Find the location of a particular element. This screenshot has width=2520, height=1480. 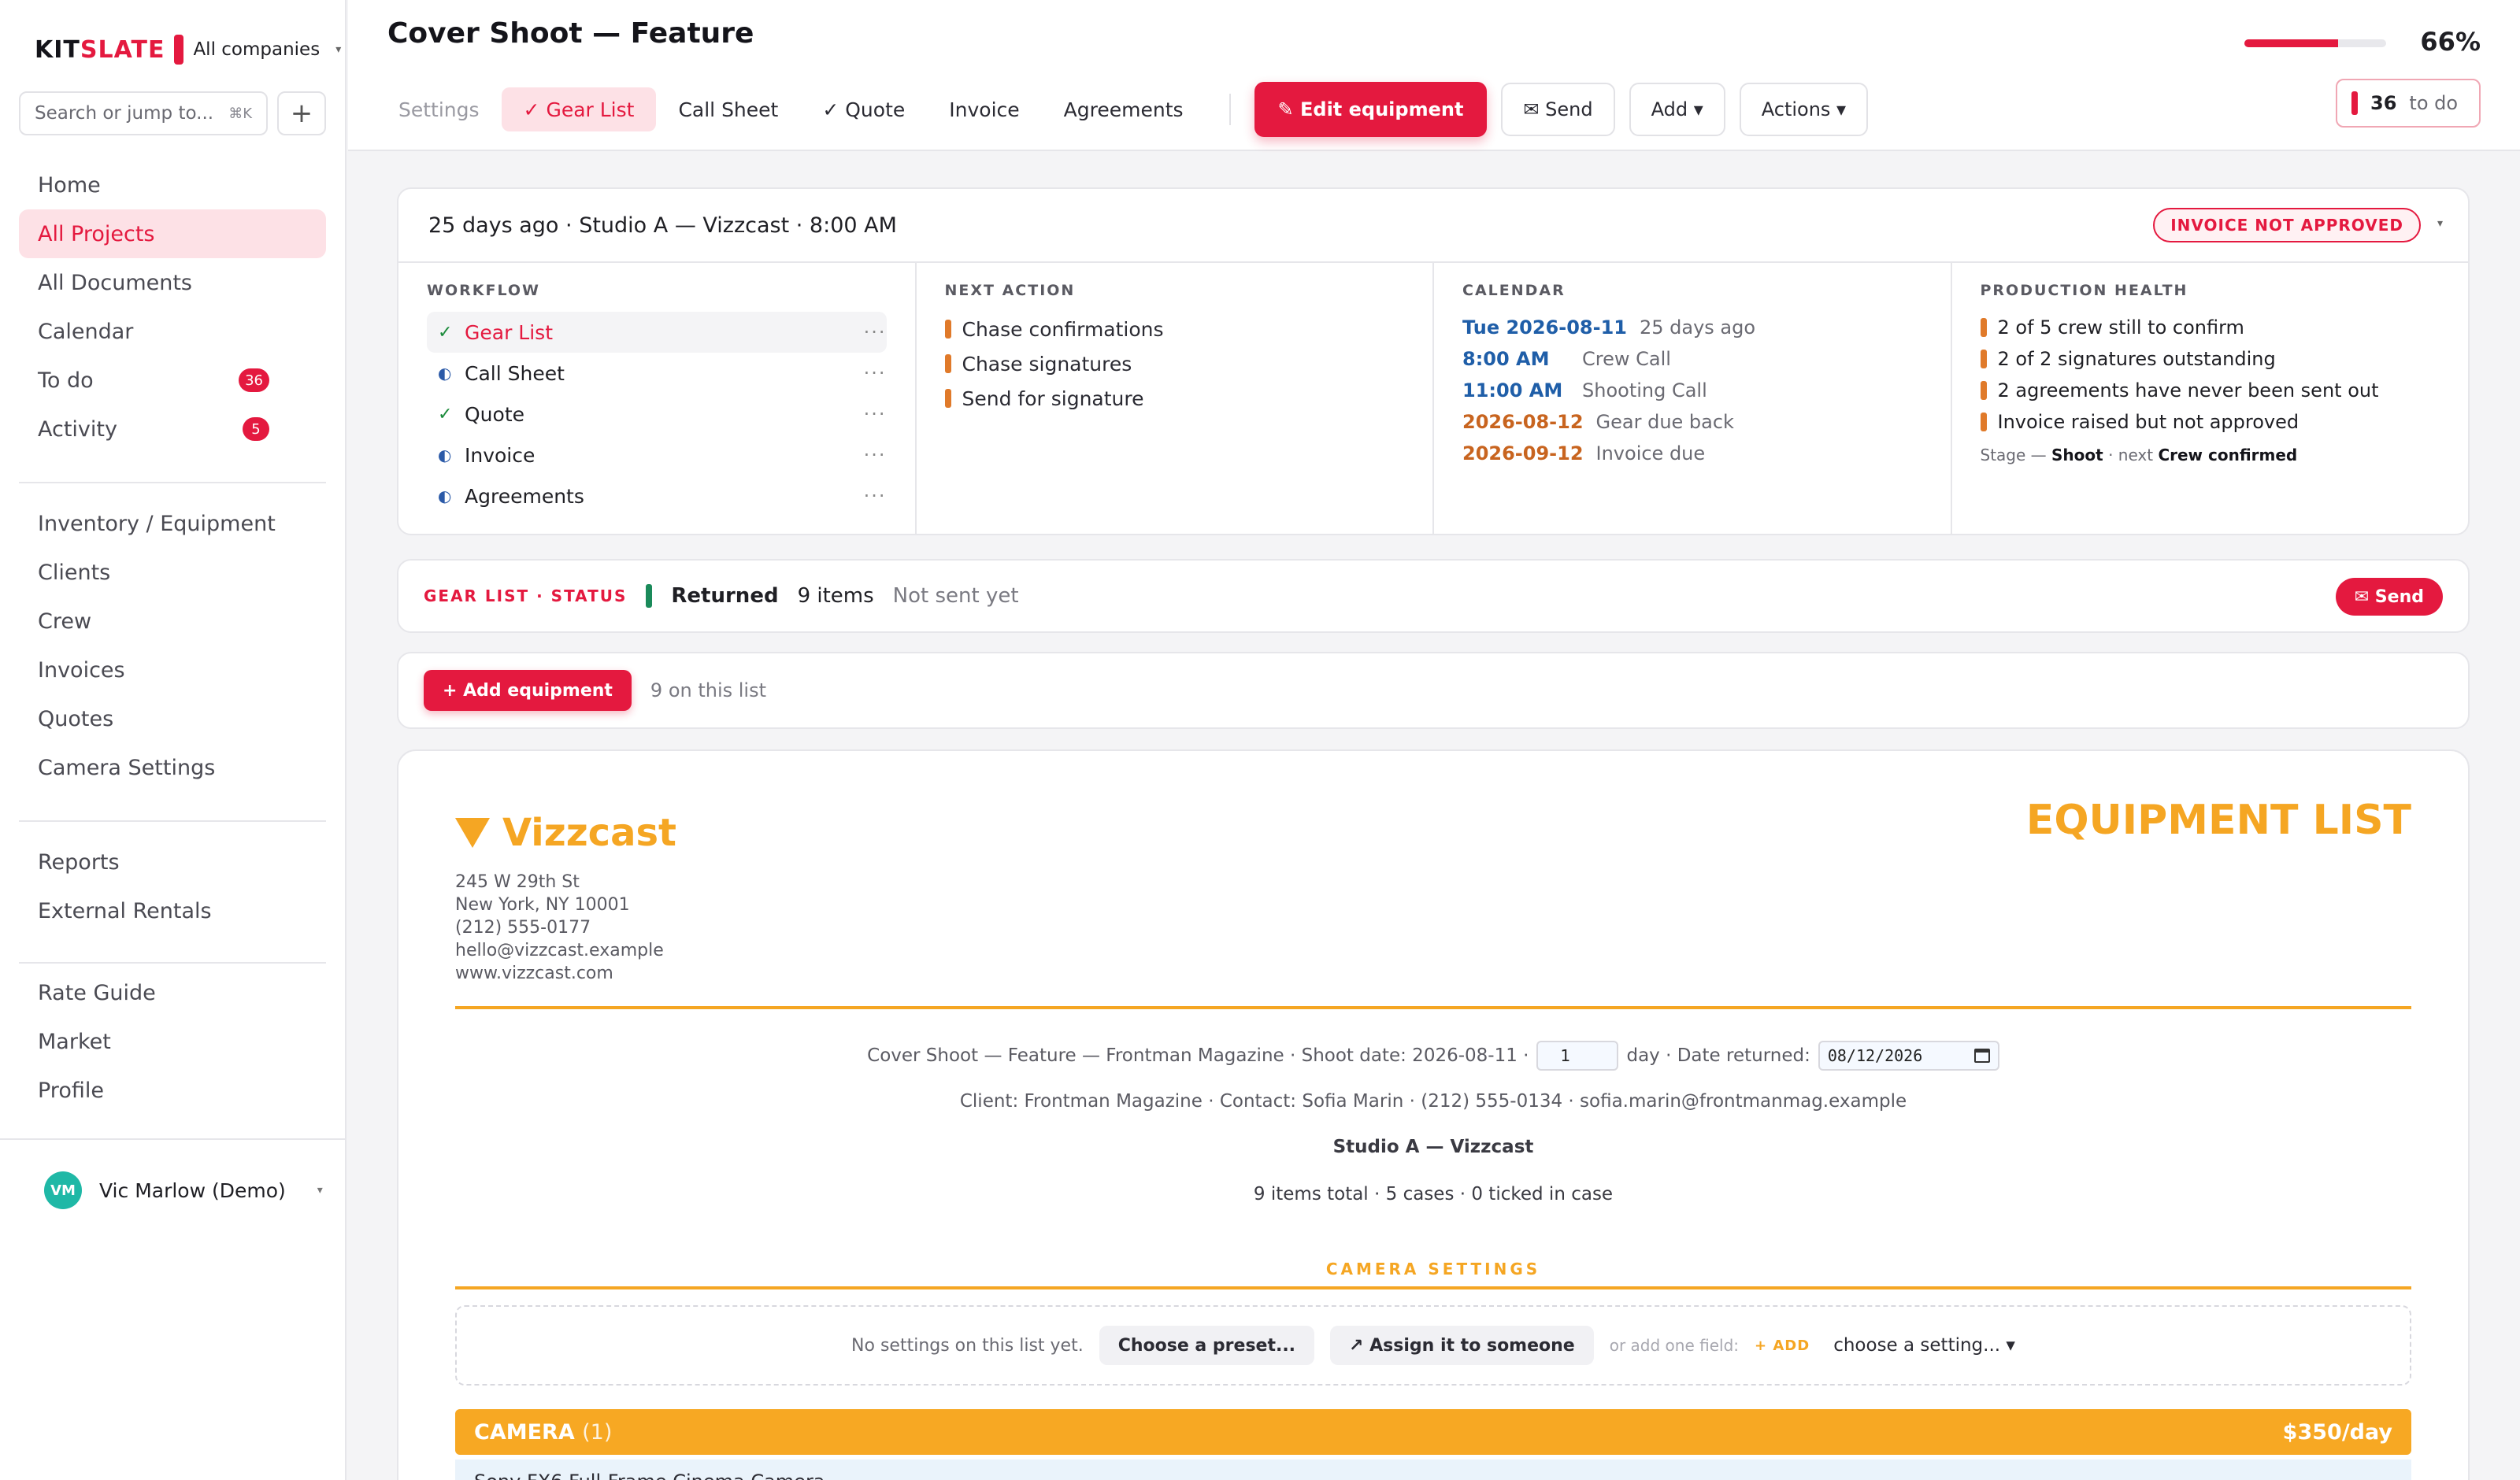

address-line: 245 W 29th St is located at coordinates (517, 882).